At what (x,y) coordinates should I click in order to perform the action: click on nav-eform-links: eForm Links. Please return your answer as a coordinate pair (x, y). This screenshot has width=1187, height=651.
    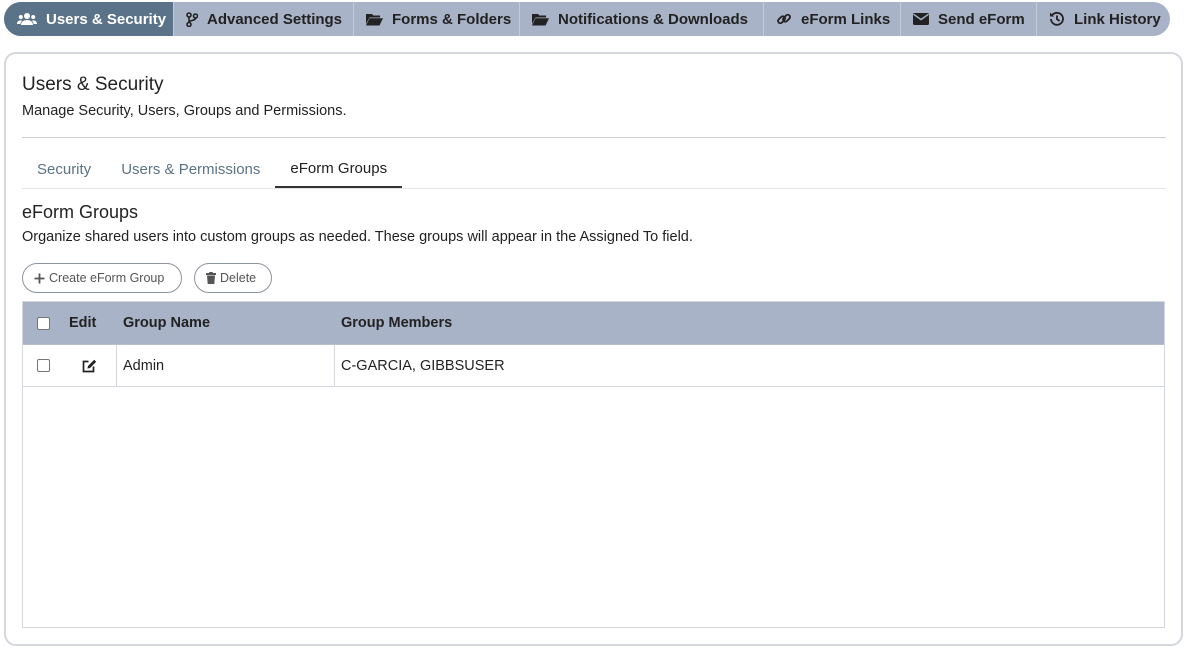
    Looking at the image, I should click on (832, 19).